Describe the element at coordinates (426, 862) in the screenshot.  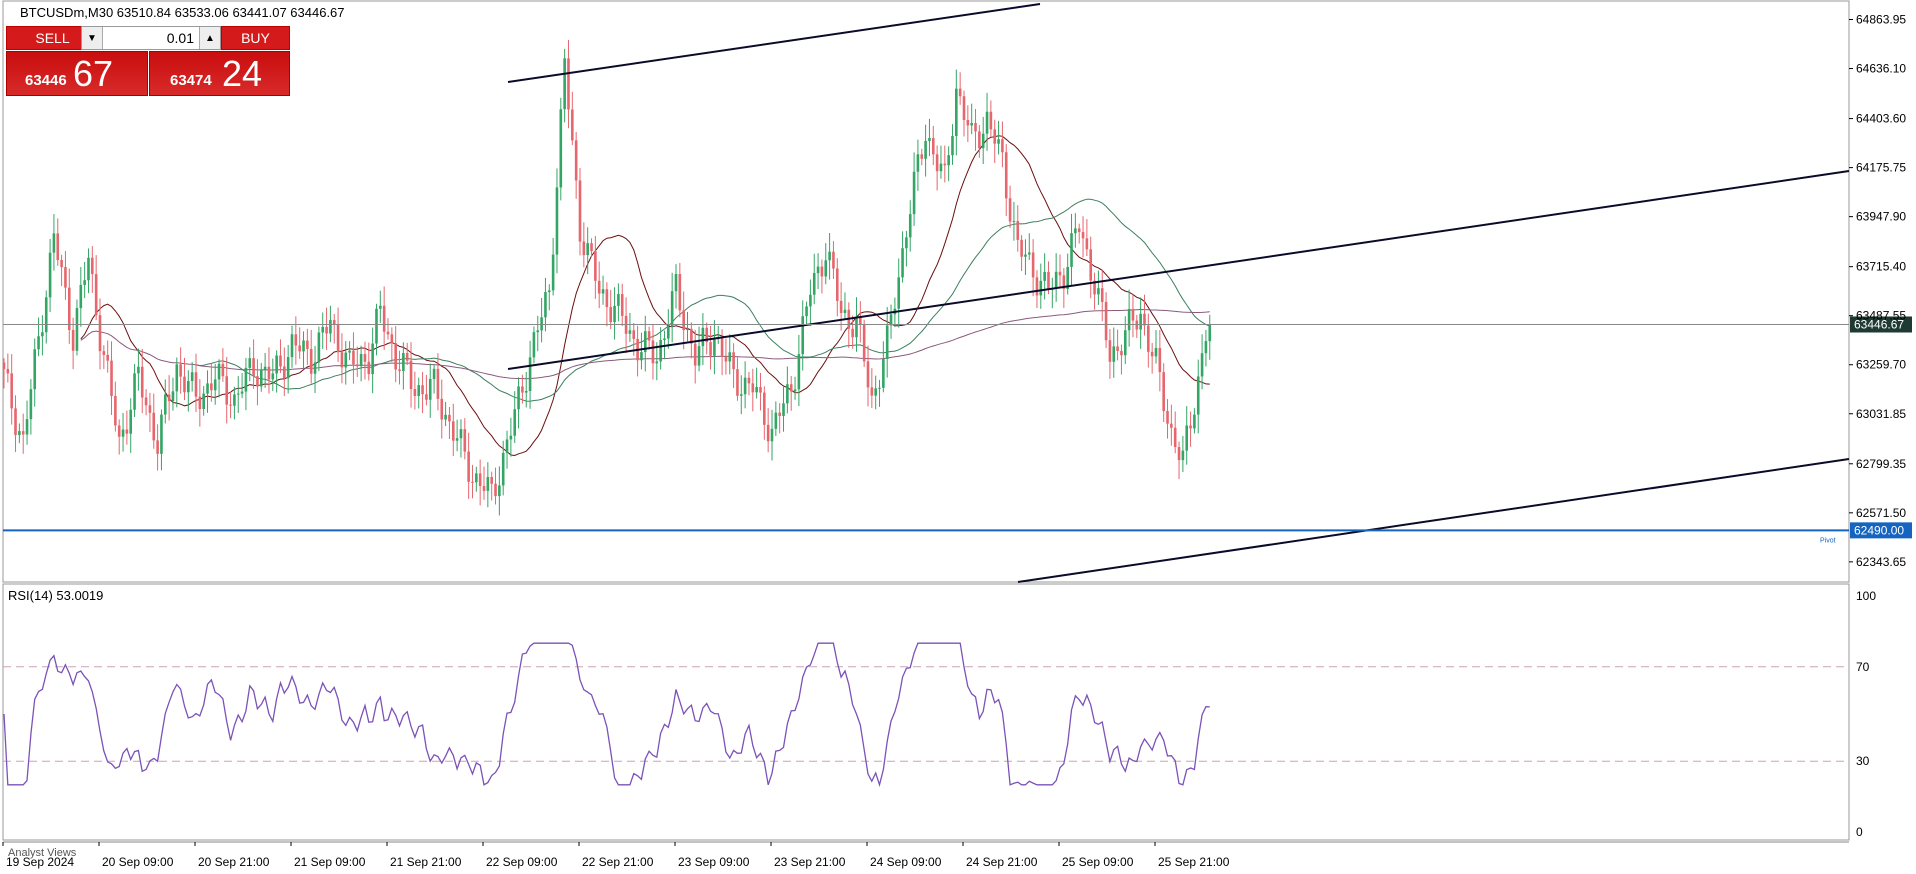
I see `time-axis-label: 21 Sep 21:00` at that location.